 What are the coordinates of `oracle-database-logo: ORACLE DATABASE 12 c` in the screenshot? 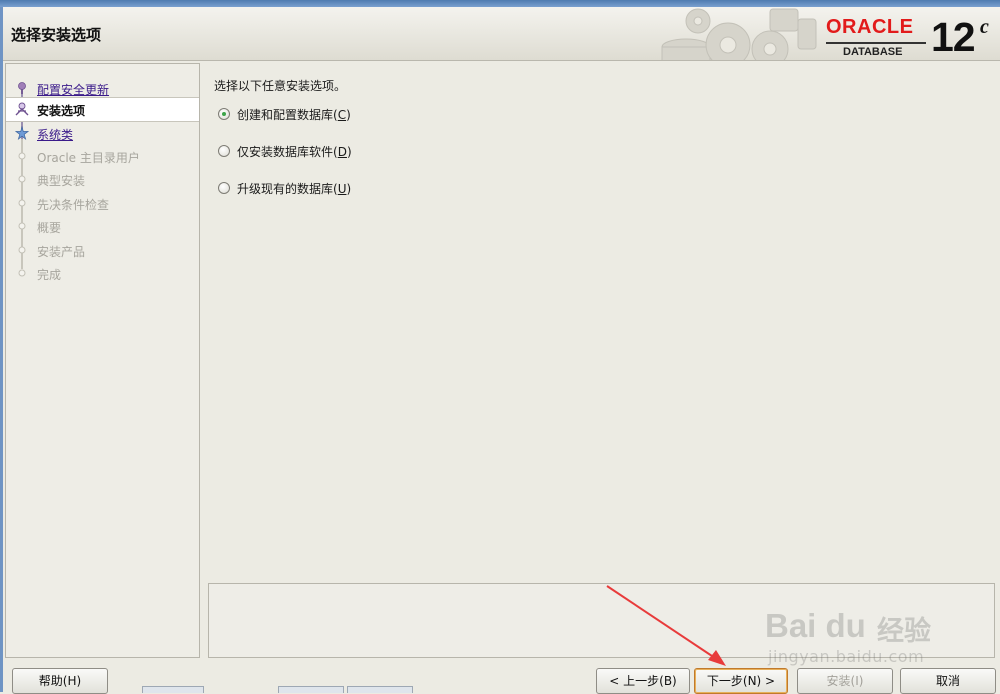 It's located at (910, 36).